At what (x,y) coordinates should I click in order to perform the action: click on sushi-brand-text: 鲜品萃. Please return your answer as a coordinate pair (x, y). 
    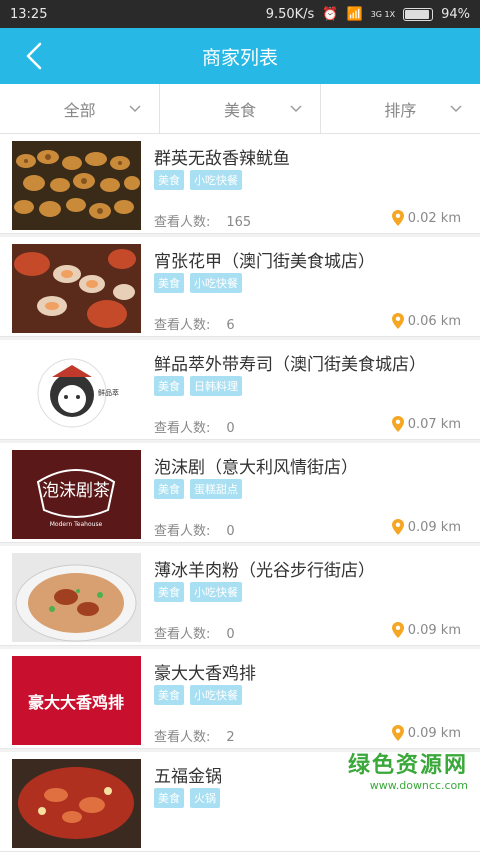
    Looking at the image, I should click on (108, 392).